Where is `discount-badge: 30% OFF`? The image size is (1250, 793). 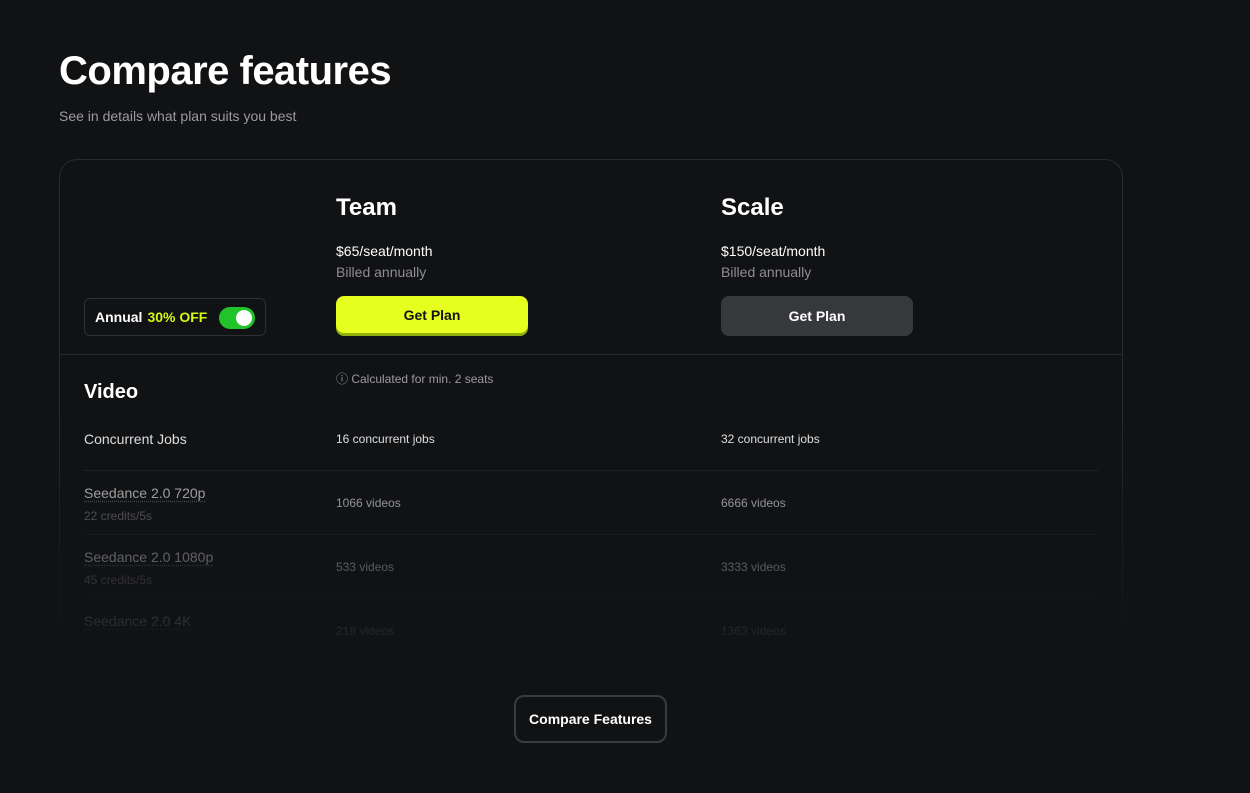
discount-badge: 30% OFF is located at coordinates (177, 317).